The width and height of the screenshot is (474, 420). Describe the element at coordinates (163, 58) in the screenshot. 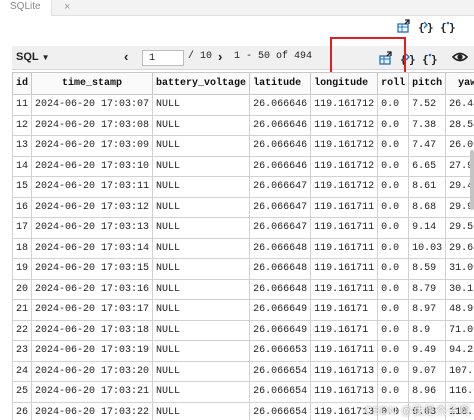

I see `page-input` at that location.